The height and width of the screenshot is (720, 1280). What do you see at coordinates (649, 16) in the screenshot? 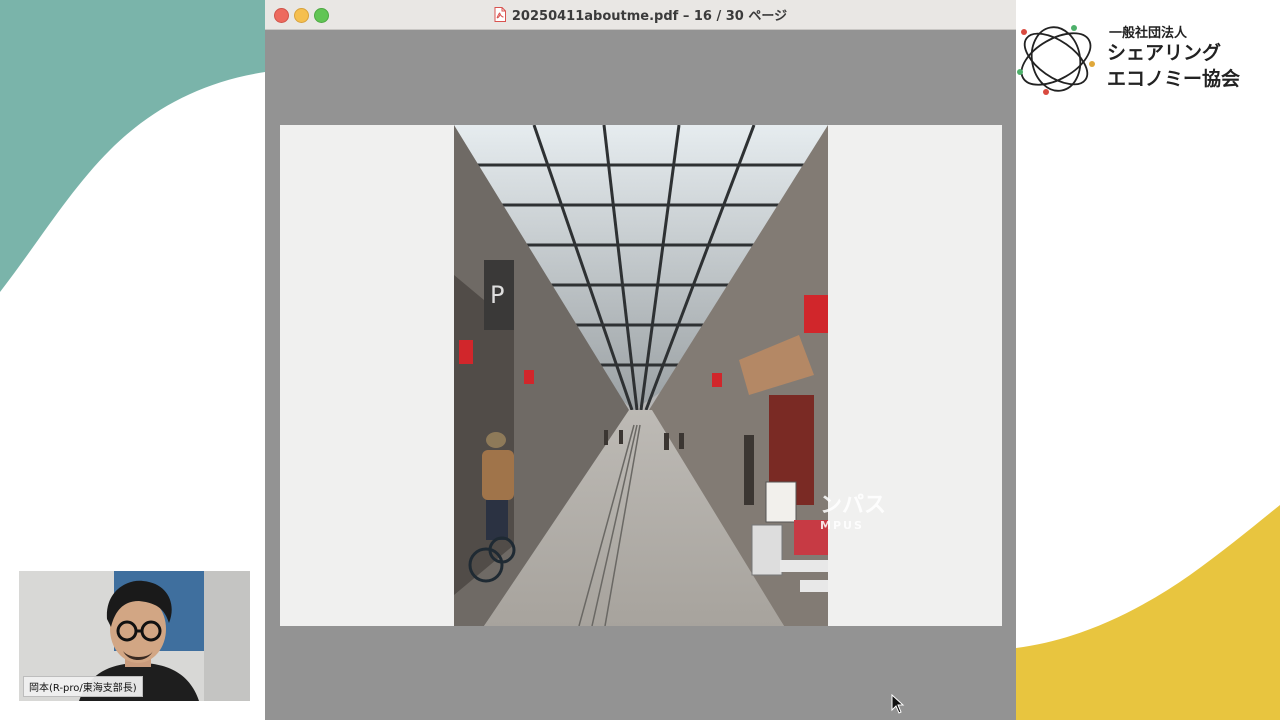
I see `window-title-text: 20250411aboutme.pdf – 16 / 30 ページ` at bounding box center [649, 16].